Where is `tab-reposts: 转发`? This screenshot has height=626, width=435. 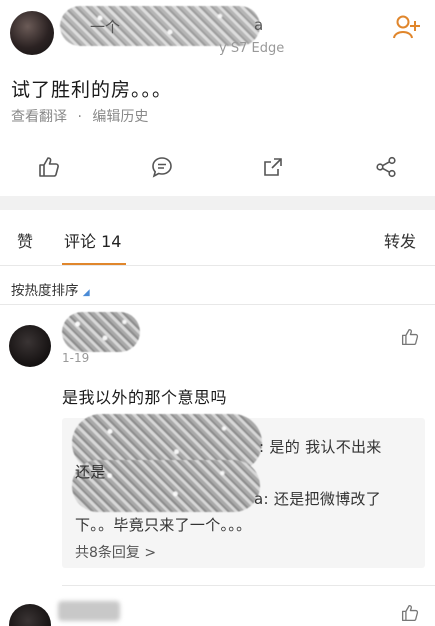 tab-reposts: 转发 is located at coordinates (400, 240).